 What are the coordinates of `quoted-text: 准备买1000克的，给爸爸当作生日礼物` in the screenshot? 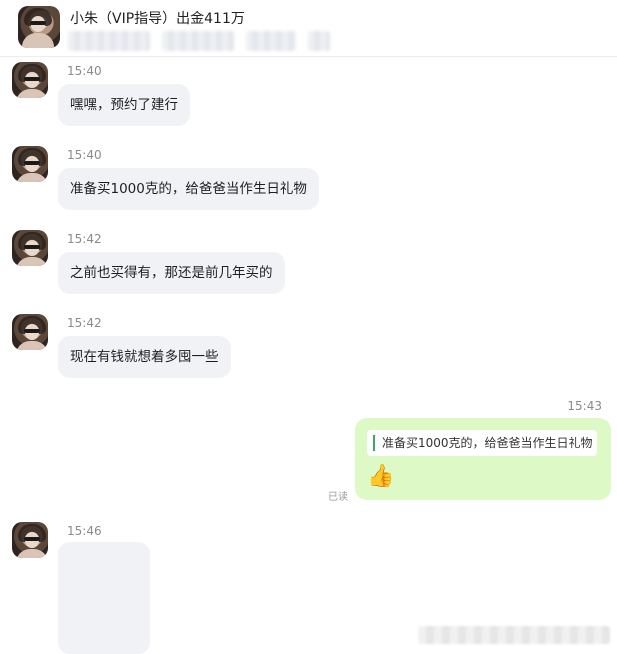 It's located at (487, 443).